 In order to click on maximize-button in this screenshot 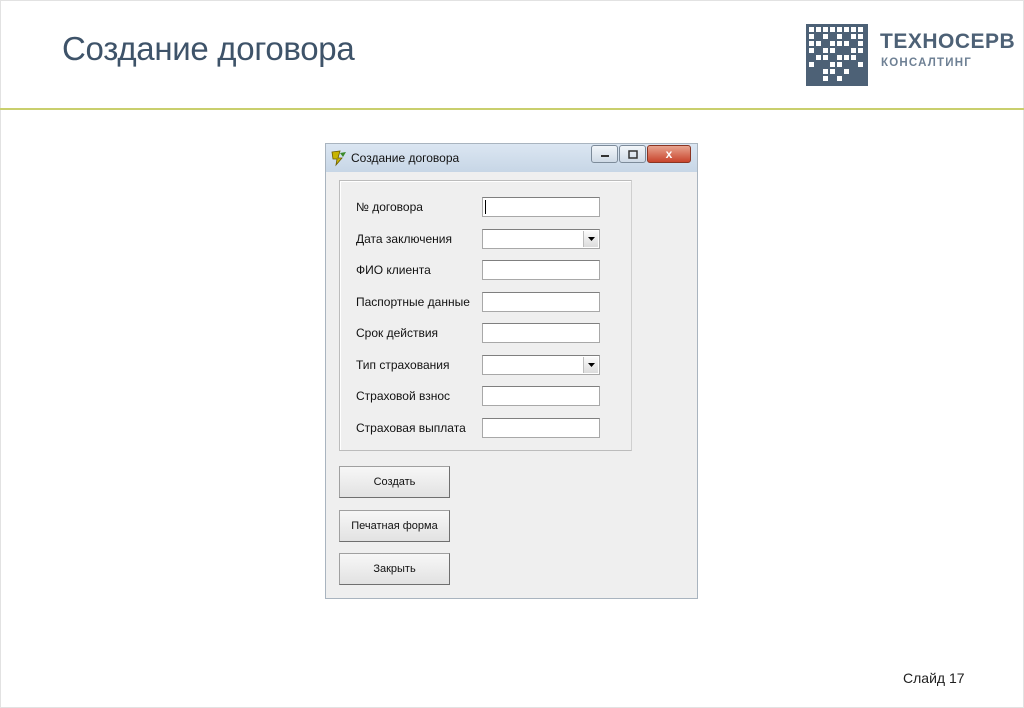, I will do `click(632, 154)`.